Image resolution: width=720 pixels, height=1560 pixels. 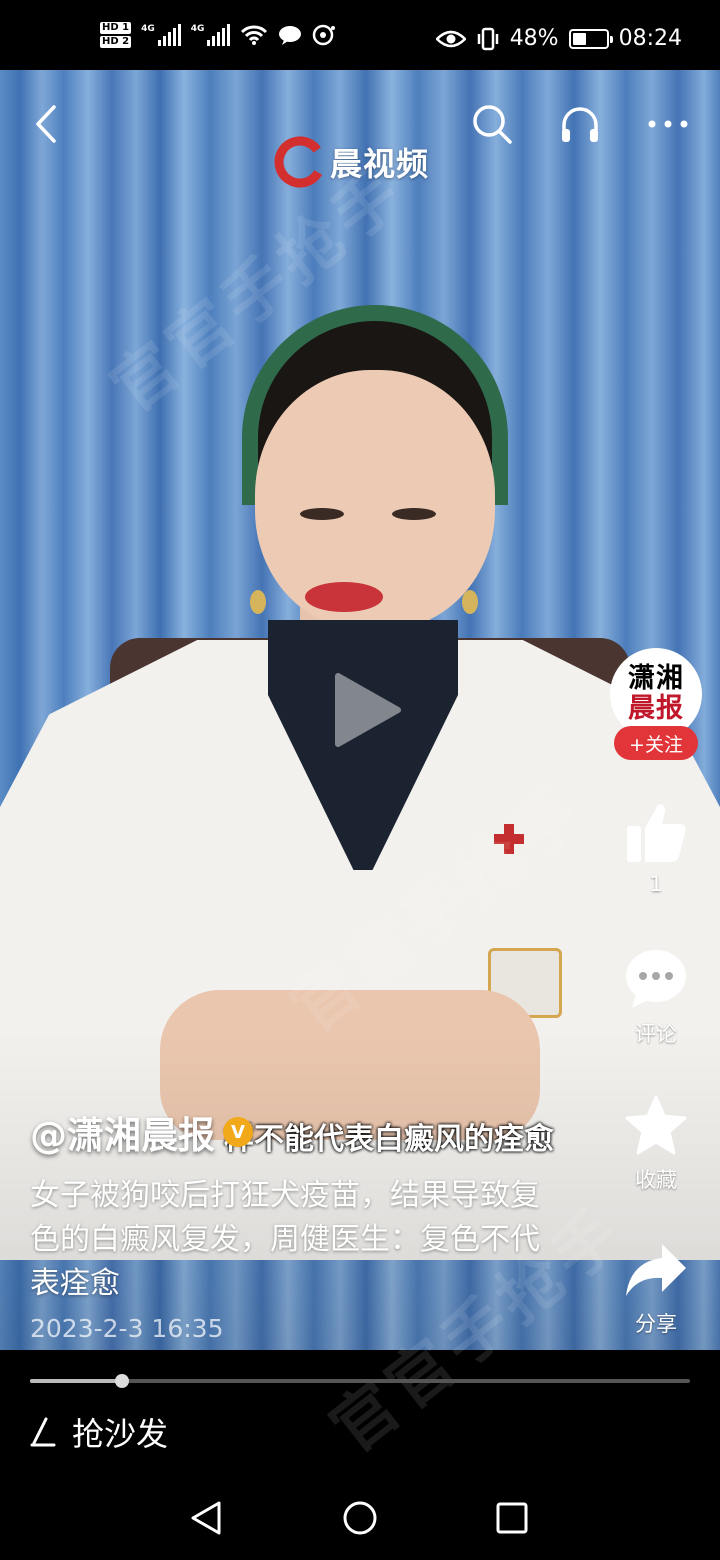 I want to click on battery-level, so click(x=579, y=38).